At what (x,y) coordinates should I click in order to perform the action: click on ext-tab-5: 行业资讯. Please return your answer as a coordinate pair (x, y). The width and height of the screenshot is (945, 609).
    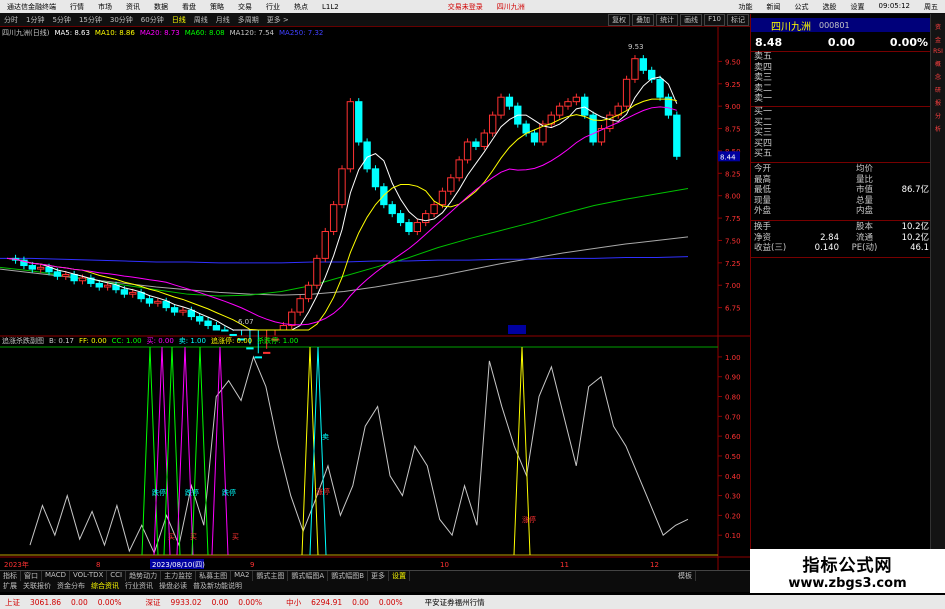
    Looking at the image, I should click on (139, 586).